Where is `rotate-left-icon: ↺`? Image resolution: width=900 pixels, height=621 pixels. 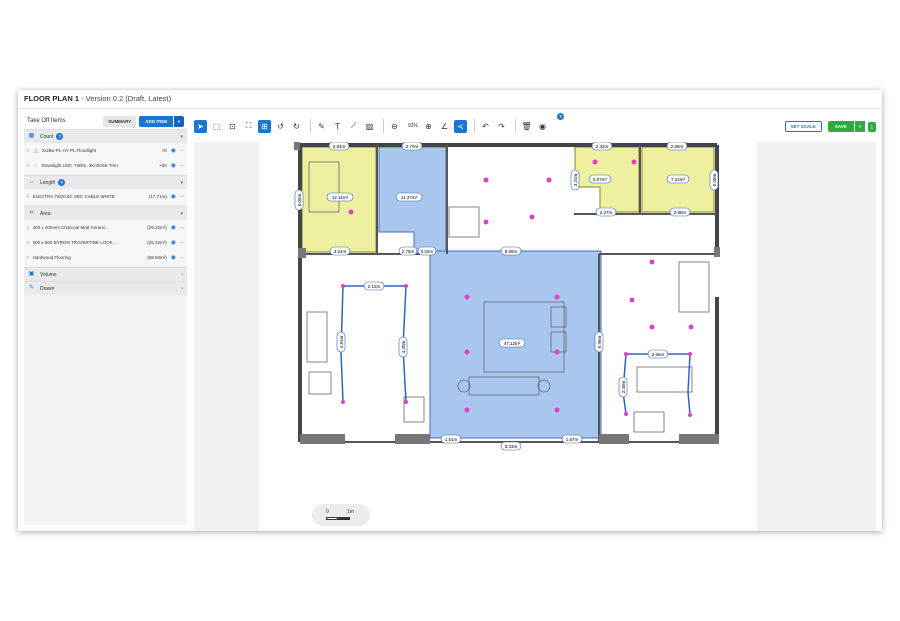
rotate-left-icon: ↺ is located at coordinates (280, 126).